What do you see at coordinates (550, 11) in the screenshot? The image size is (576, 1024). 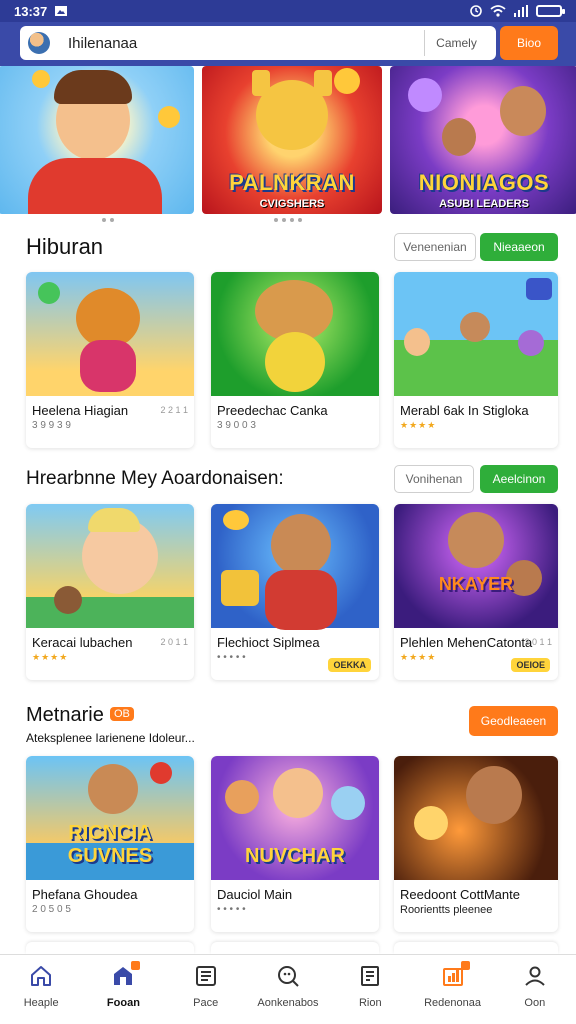 I see `battery-icon` at bounding box center [550, 11].